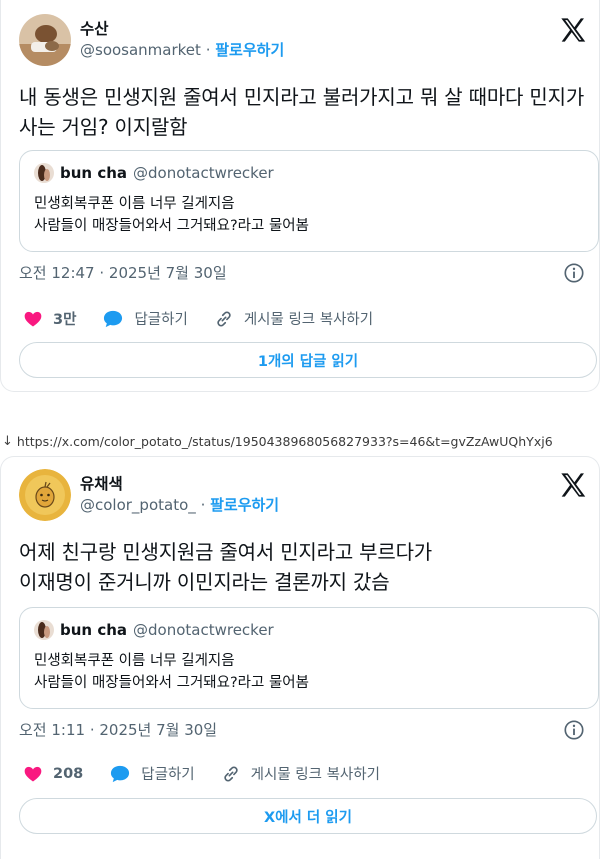 The width and height of the screenshot is (600, 859). I want to click on like-count: 3만, so click(65, 320).